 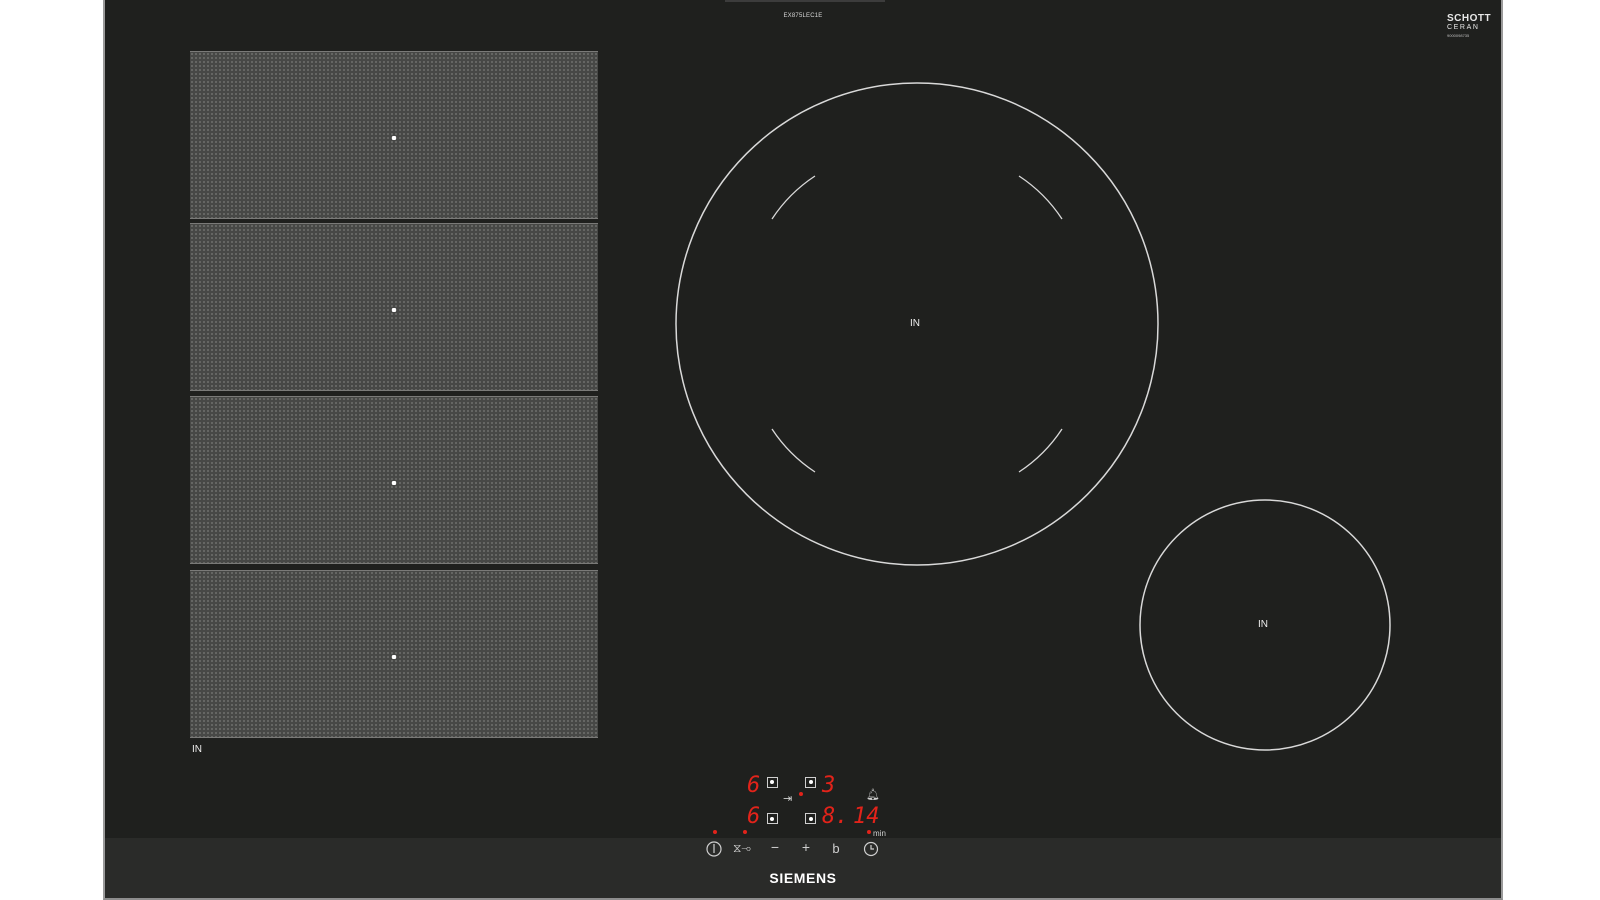 What do you see at coordinates (754, 816) in the screenshot?
I see `power-level-front-left: 6` at bounding box center [754, 816].